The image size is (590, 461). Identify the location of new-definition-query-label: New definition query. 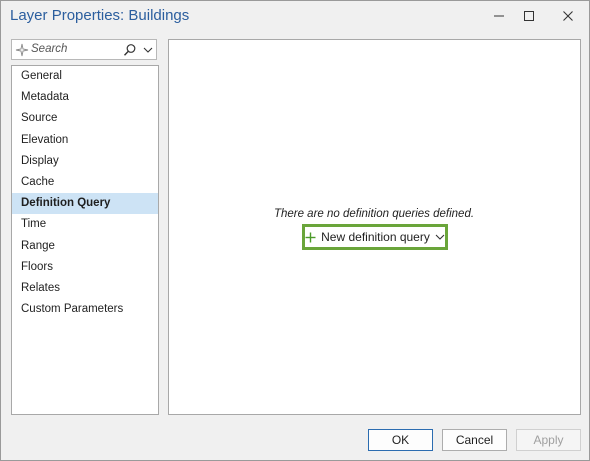
(375, 237).